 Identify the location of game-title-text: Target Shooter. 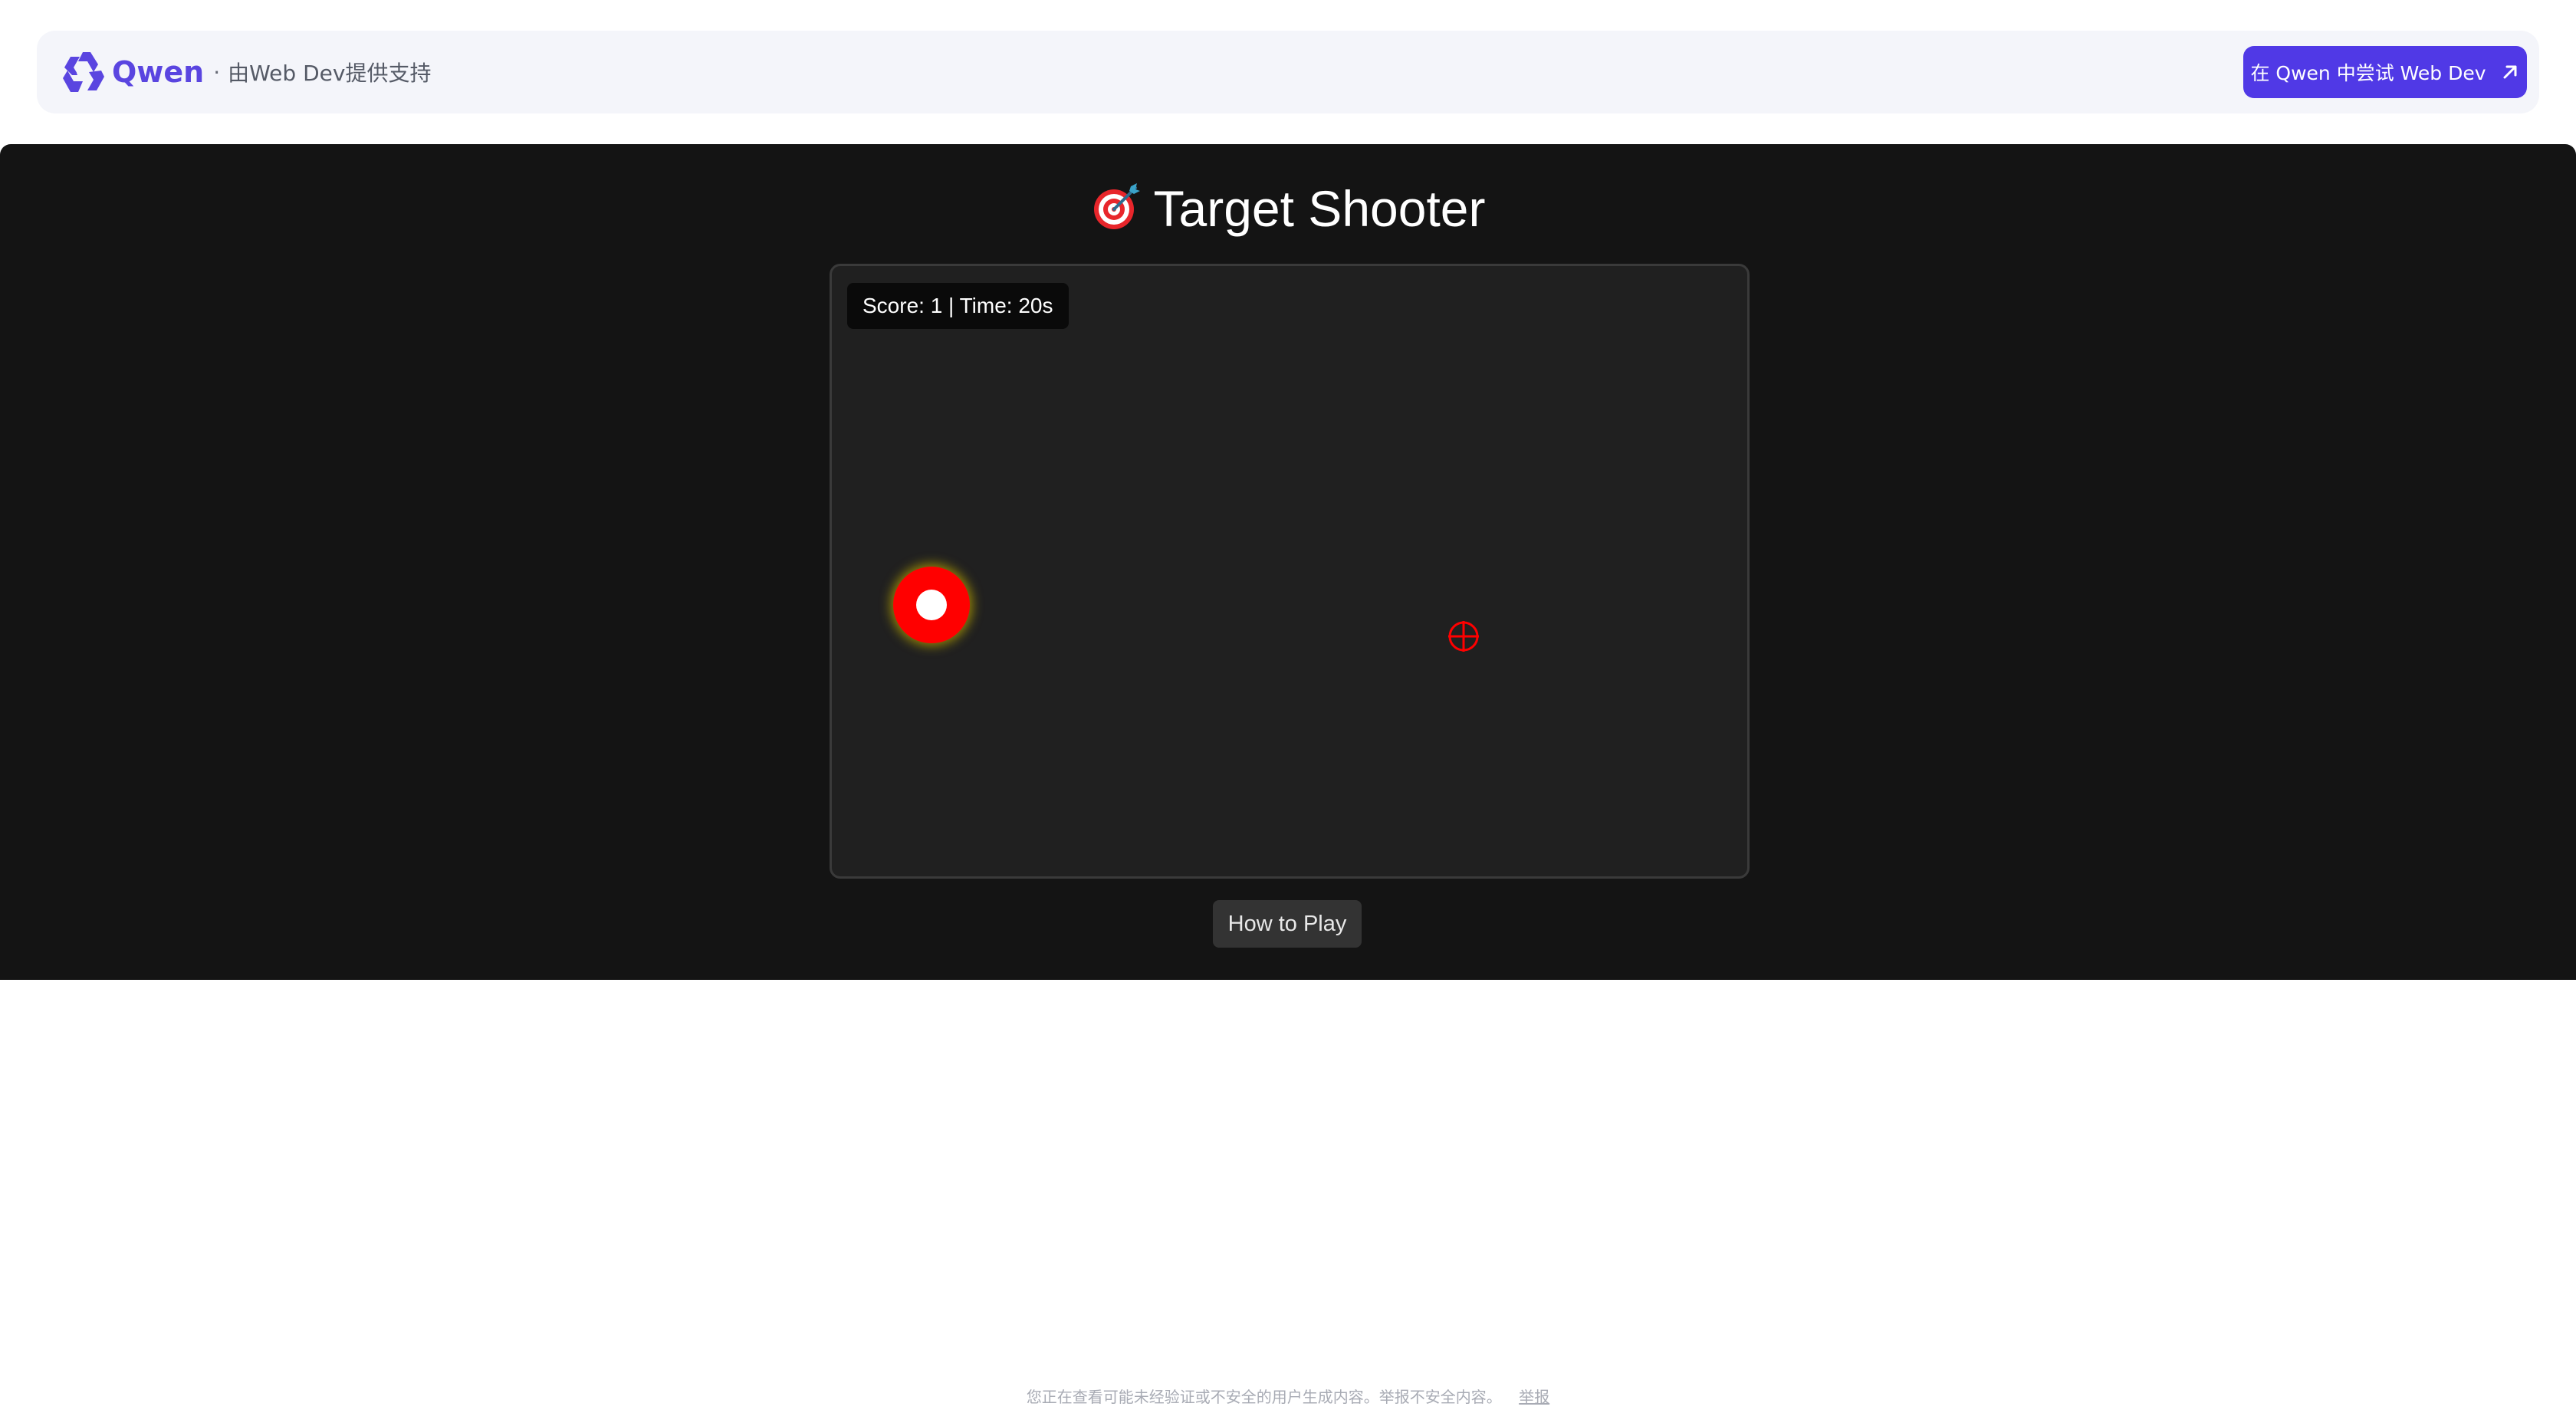
(1320, 209).